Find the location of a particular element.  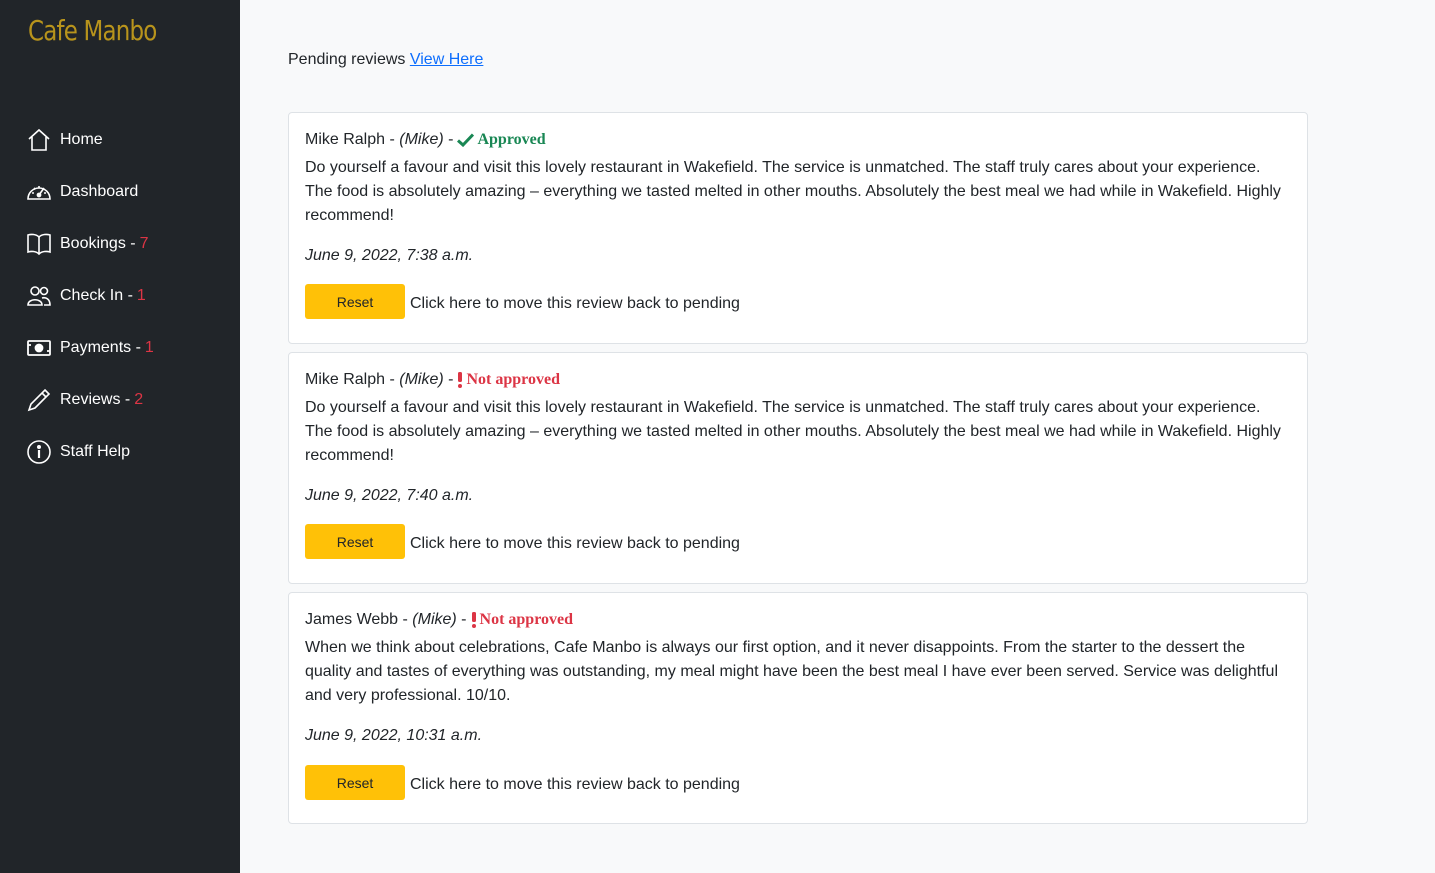

sidebar-item-label: Dashboard is located at coordinates (99, 191).